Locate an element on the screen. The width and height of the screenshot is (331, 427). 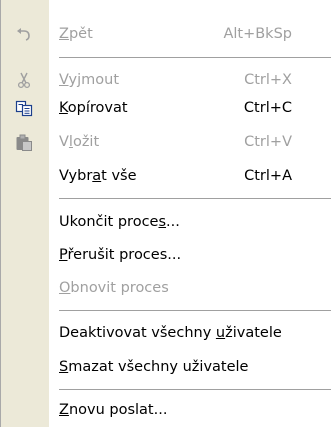
menu-item-label: Vložit is located at coordinates (79, 142).